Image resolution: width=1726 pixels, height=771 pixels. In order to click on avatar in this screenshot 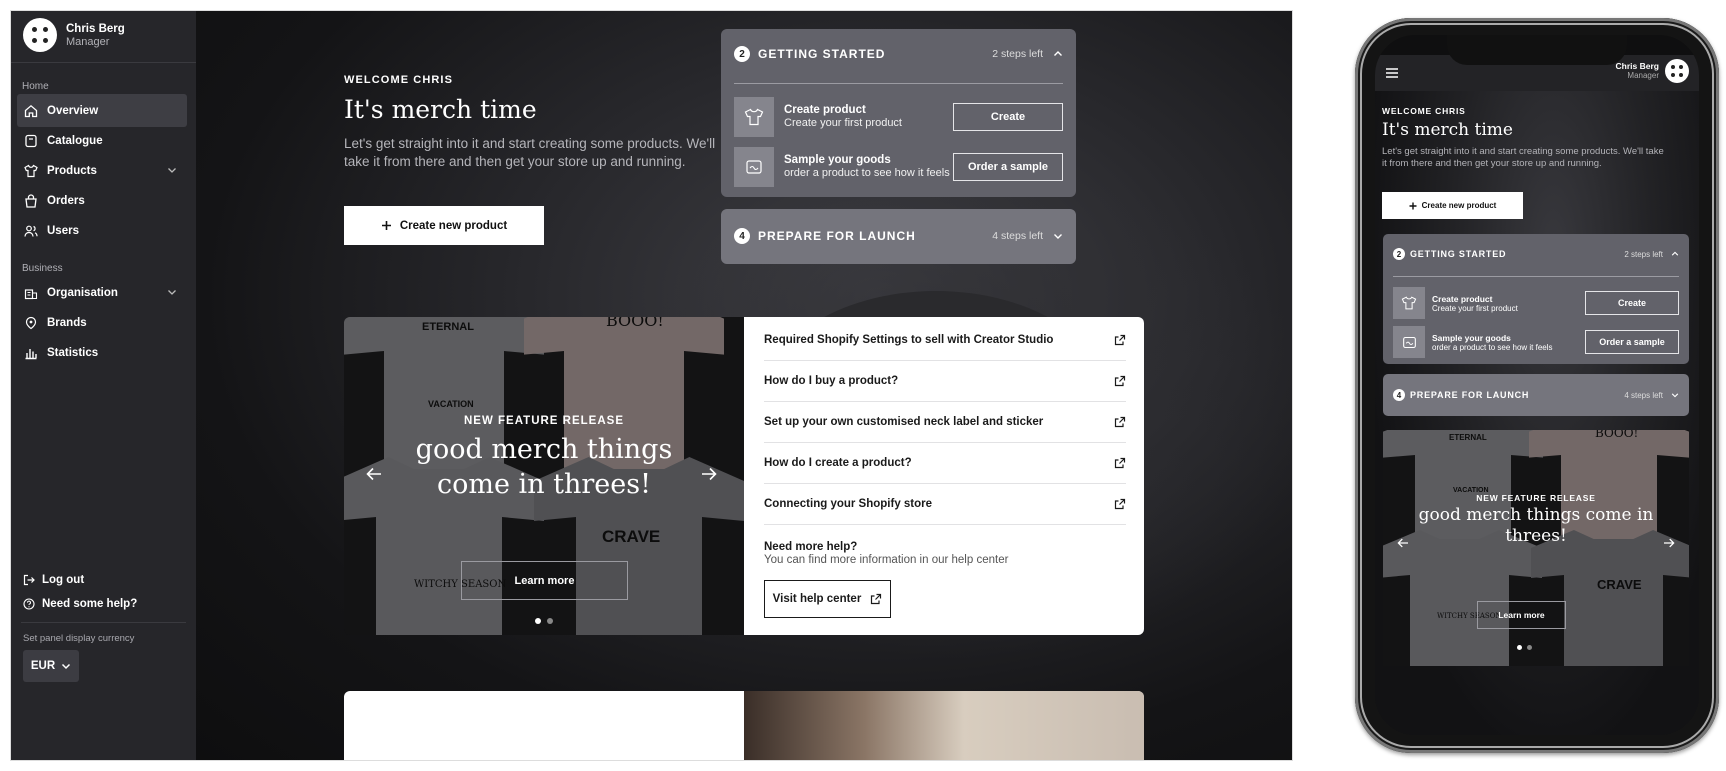, I will do `click(1677, 71)`.